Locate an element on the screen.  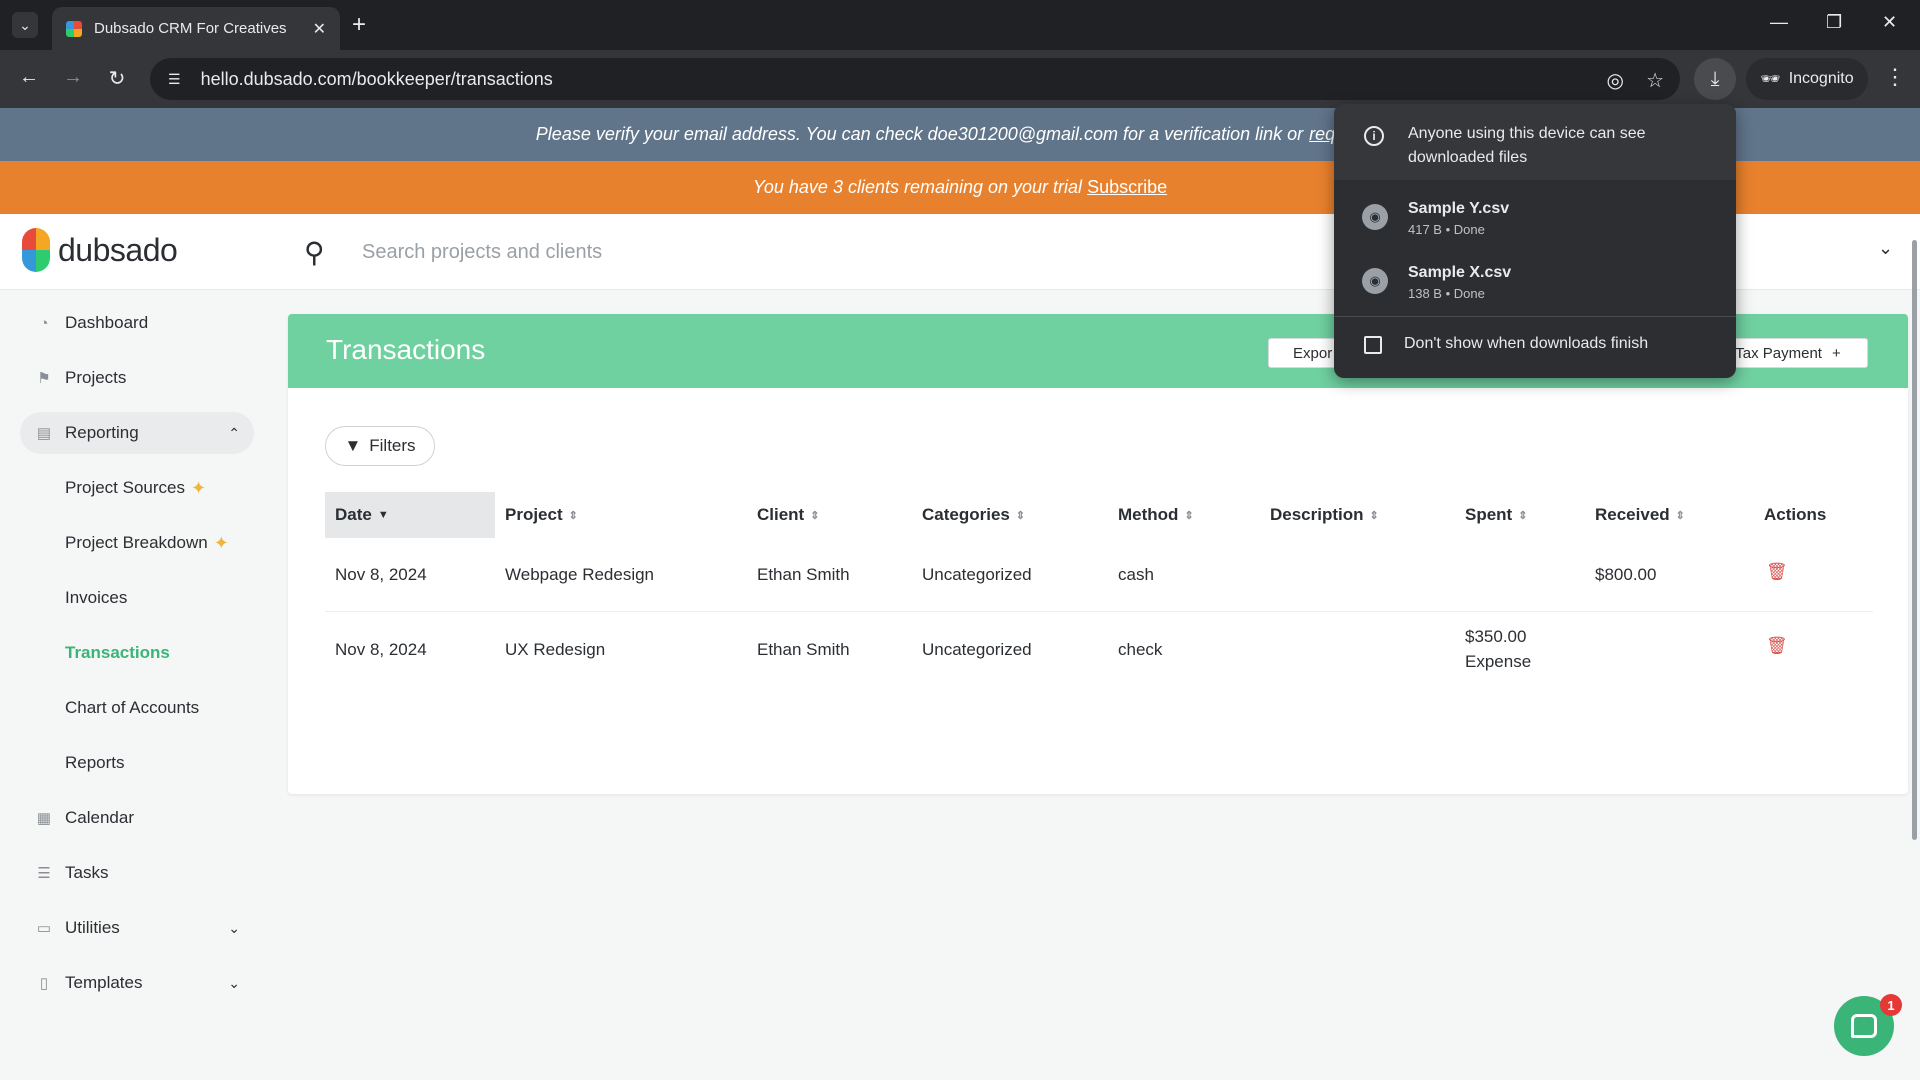
column-header-method: Method ⇕ is located at coordinates (1156, 515).